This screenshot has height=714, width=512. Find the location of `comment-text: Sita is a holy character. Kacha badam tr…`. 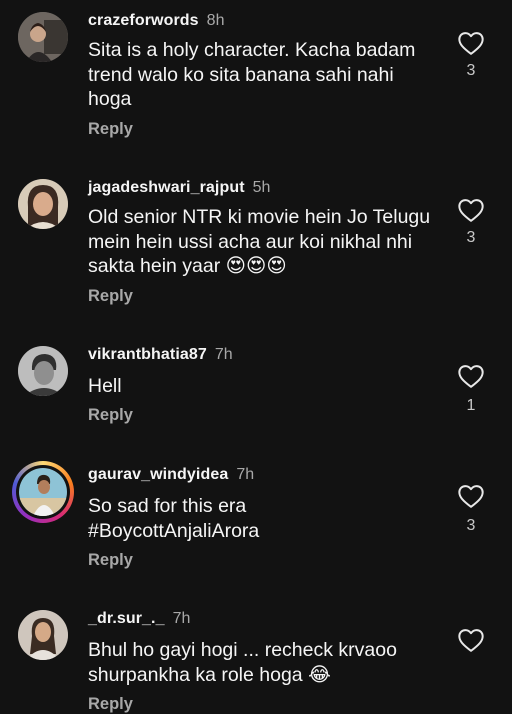

comment-text: Sita is a holy character. Kacha badam tr… is located at coordinates (252, 74).